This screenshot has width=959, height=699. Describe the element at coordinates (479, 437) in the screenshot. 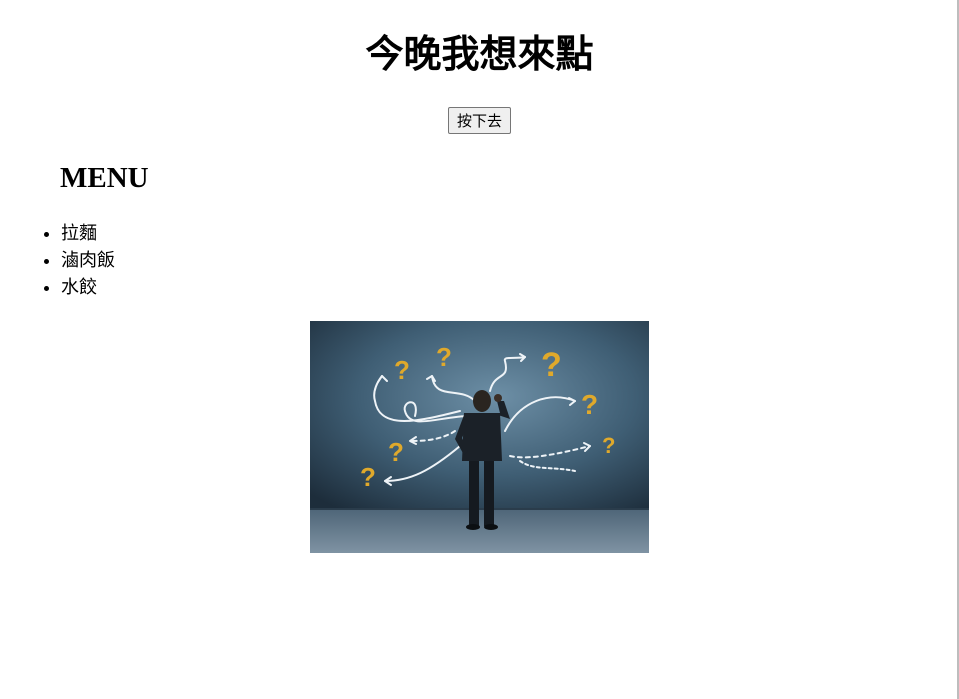

I see `man-with-question-marks-image: ? ? ? ? ? ? ?` at that location.